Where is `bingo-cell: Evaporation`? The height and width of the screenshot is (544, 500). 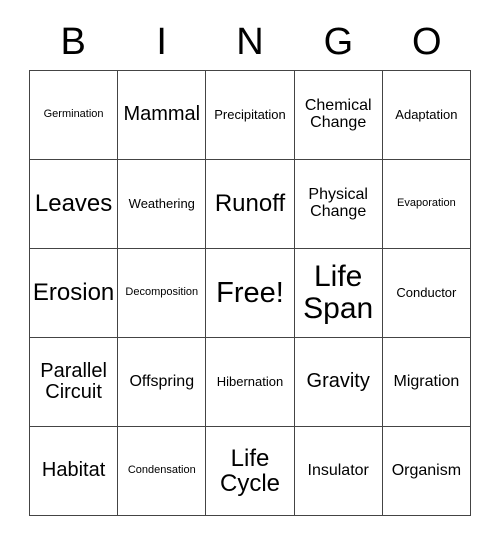 bingo-cell: Evaporation is located at coordinates (426, 204).